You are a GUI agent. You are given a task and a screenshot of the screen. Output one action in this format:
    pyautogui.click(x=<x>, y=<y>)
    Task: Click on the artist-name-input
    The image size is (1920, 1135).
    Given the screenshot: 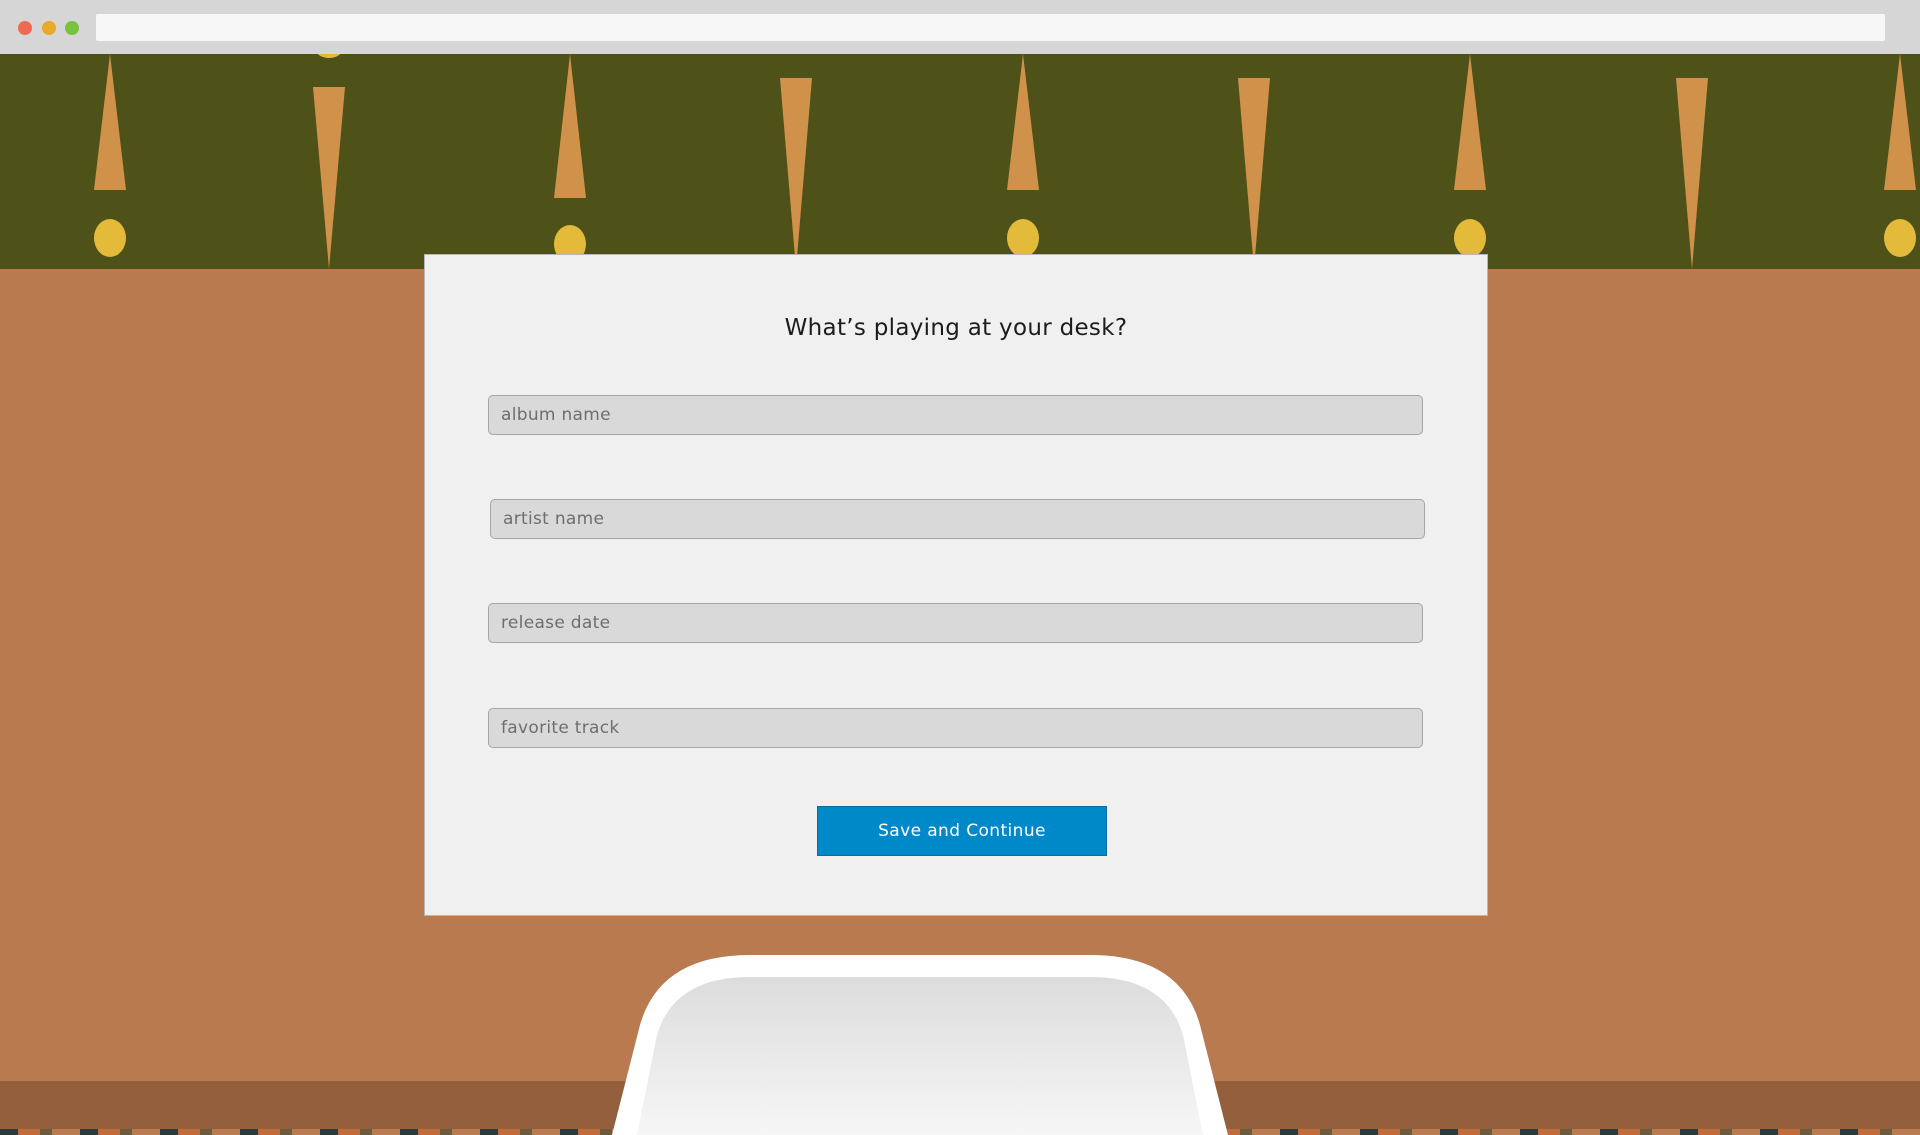 What is the action you would take?
    pyautogui.click(x=957, y=519)
    